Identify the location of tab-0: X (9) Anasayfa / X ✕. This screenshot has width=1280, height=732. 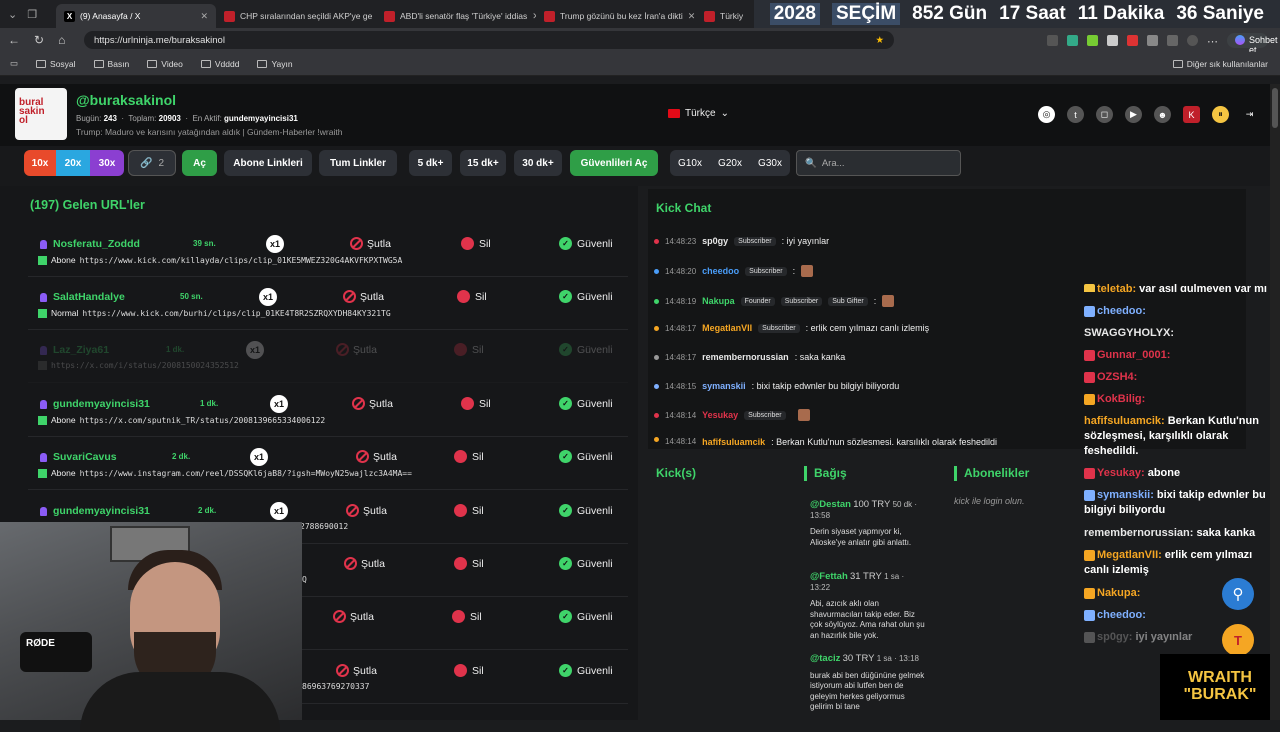
(136, 16).